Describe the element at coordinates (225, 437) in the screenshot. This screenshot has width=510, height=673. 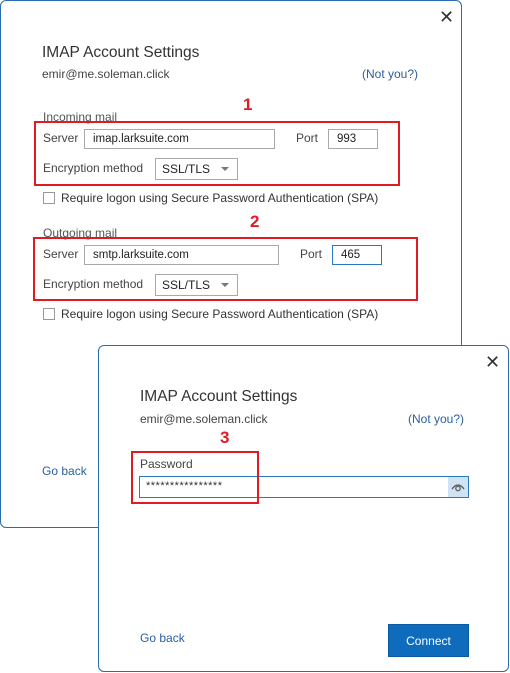
I see `annotation-number-3: 3` at that location.